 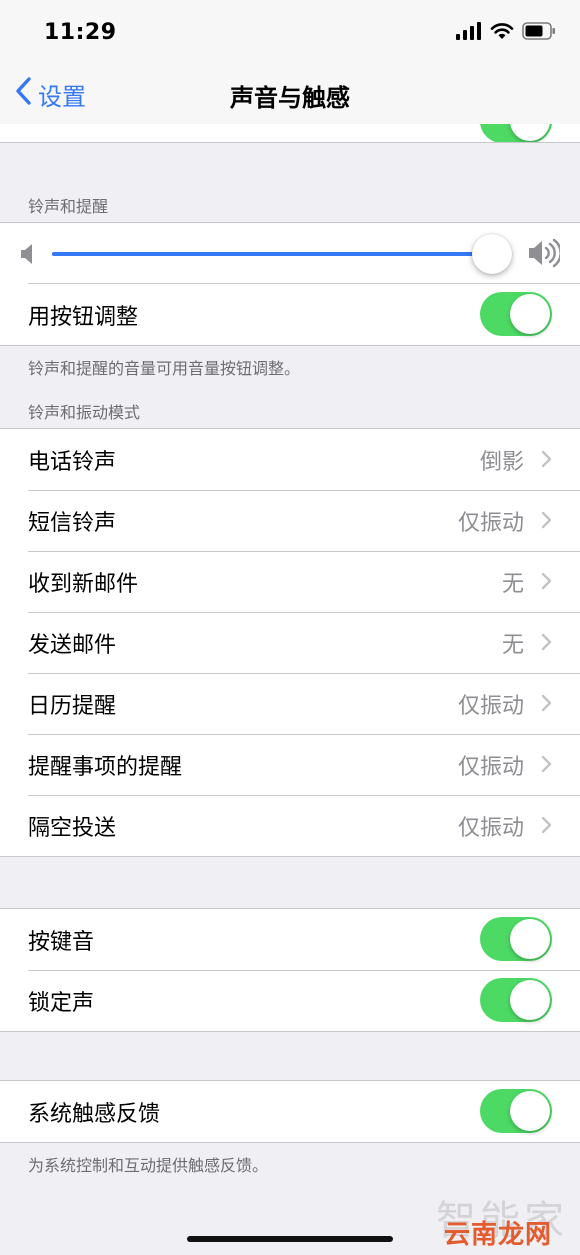 What do you see at coordinates (68, 206) in the screenshot?
I see `section-header-ringer: 铃声和提醒` at bounding box center [68, 206].